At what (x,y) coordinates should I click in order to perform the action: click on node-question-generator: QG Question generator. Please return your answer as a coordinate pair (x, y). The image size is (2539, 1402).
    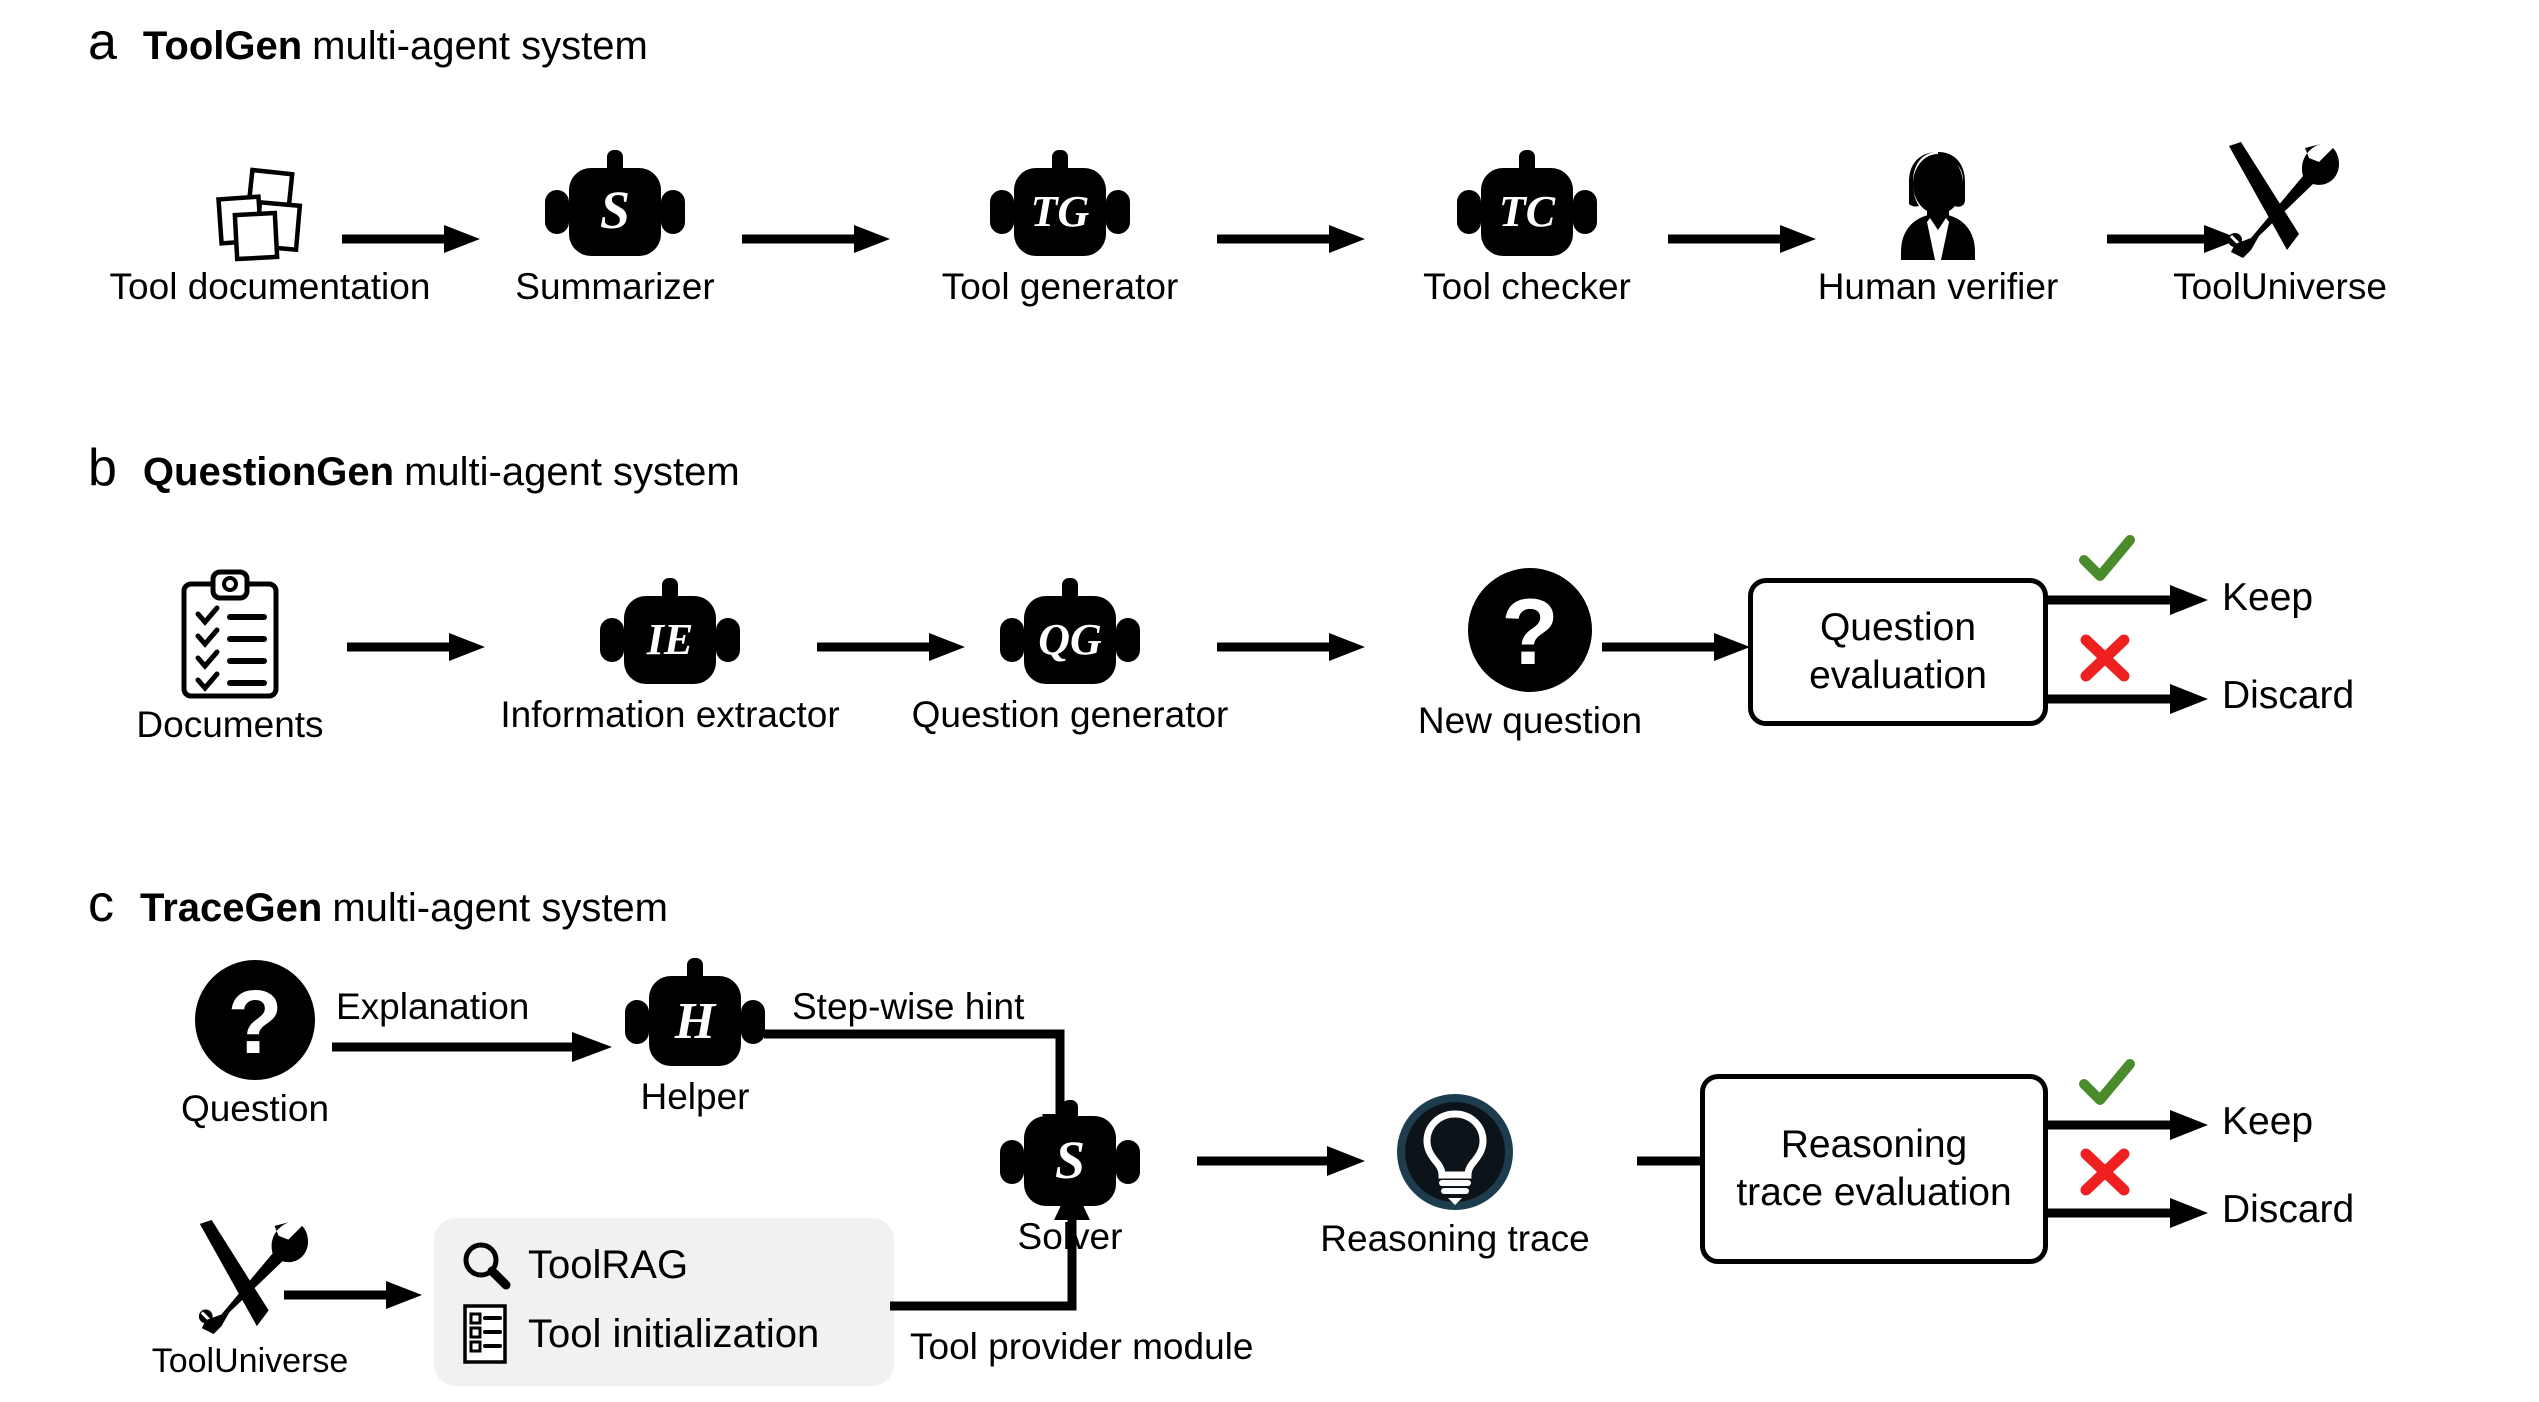
    Looking at the image, I should click on (1070, 656).